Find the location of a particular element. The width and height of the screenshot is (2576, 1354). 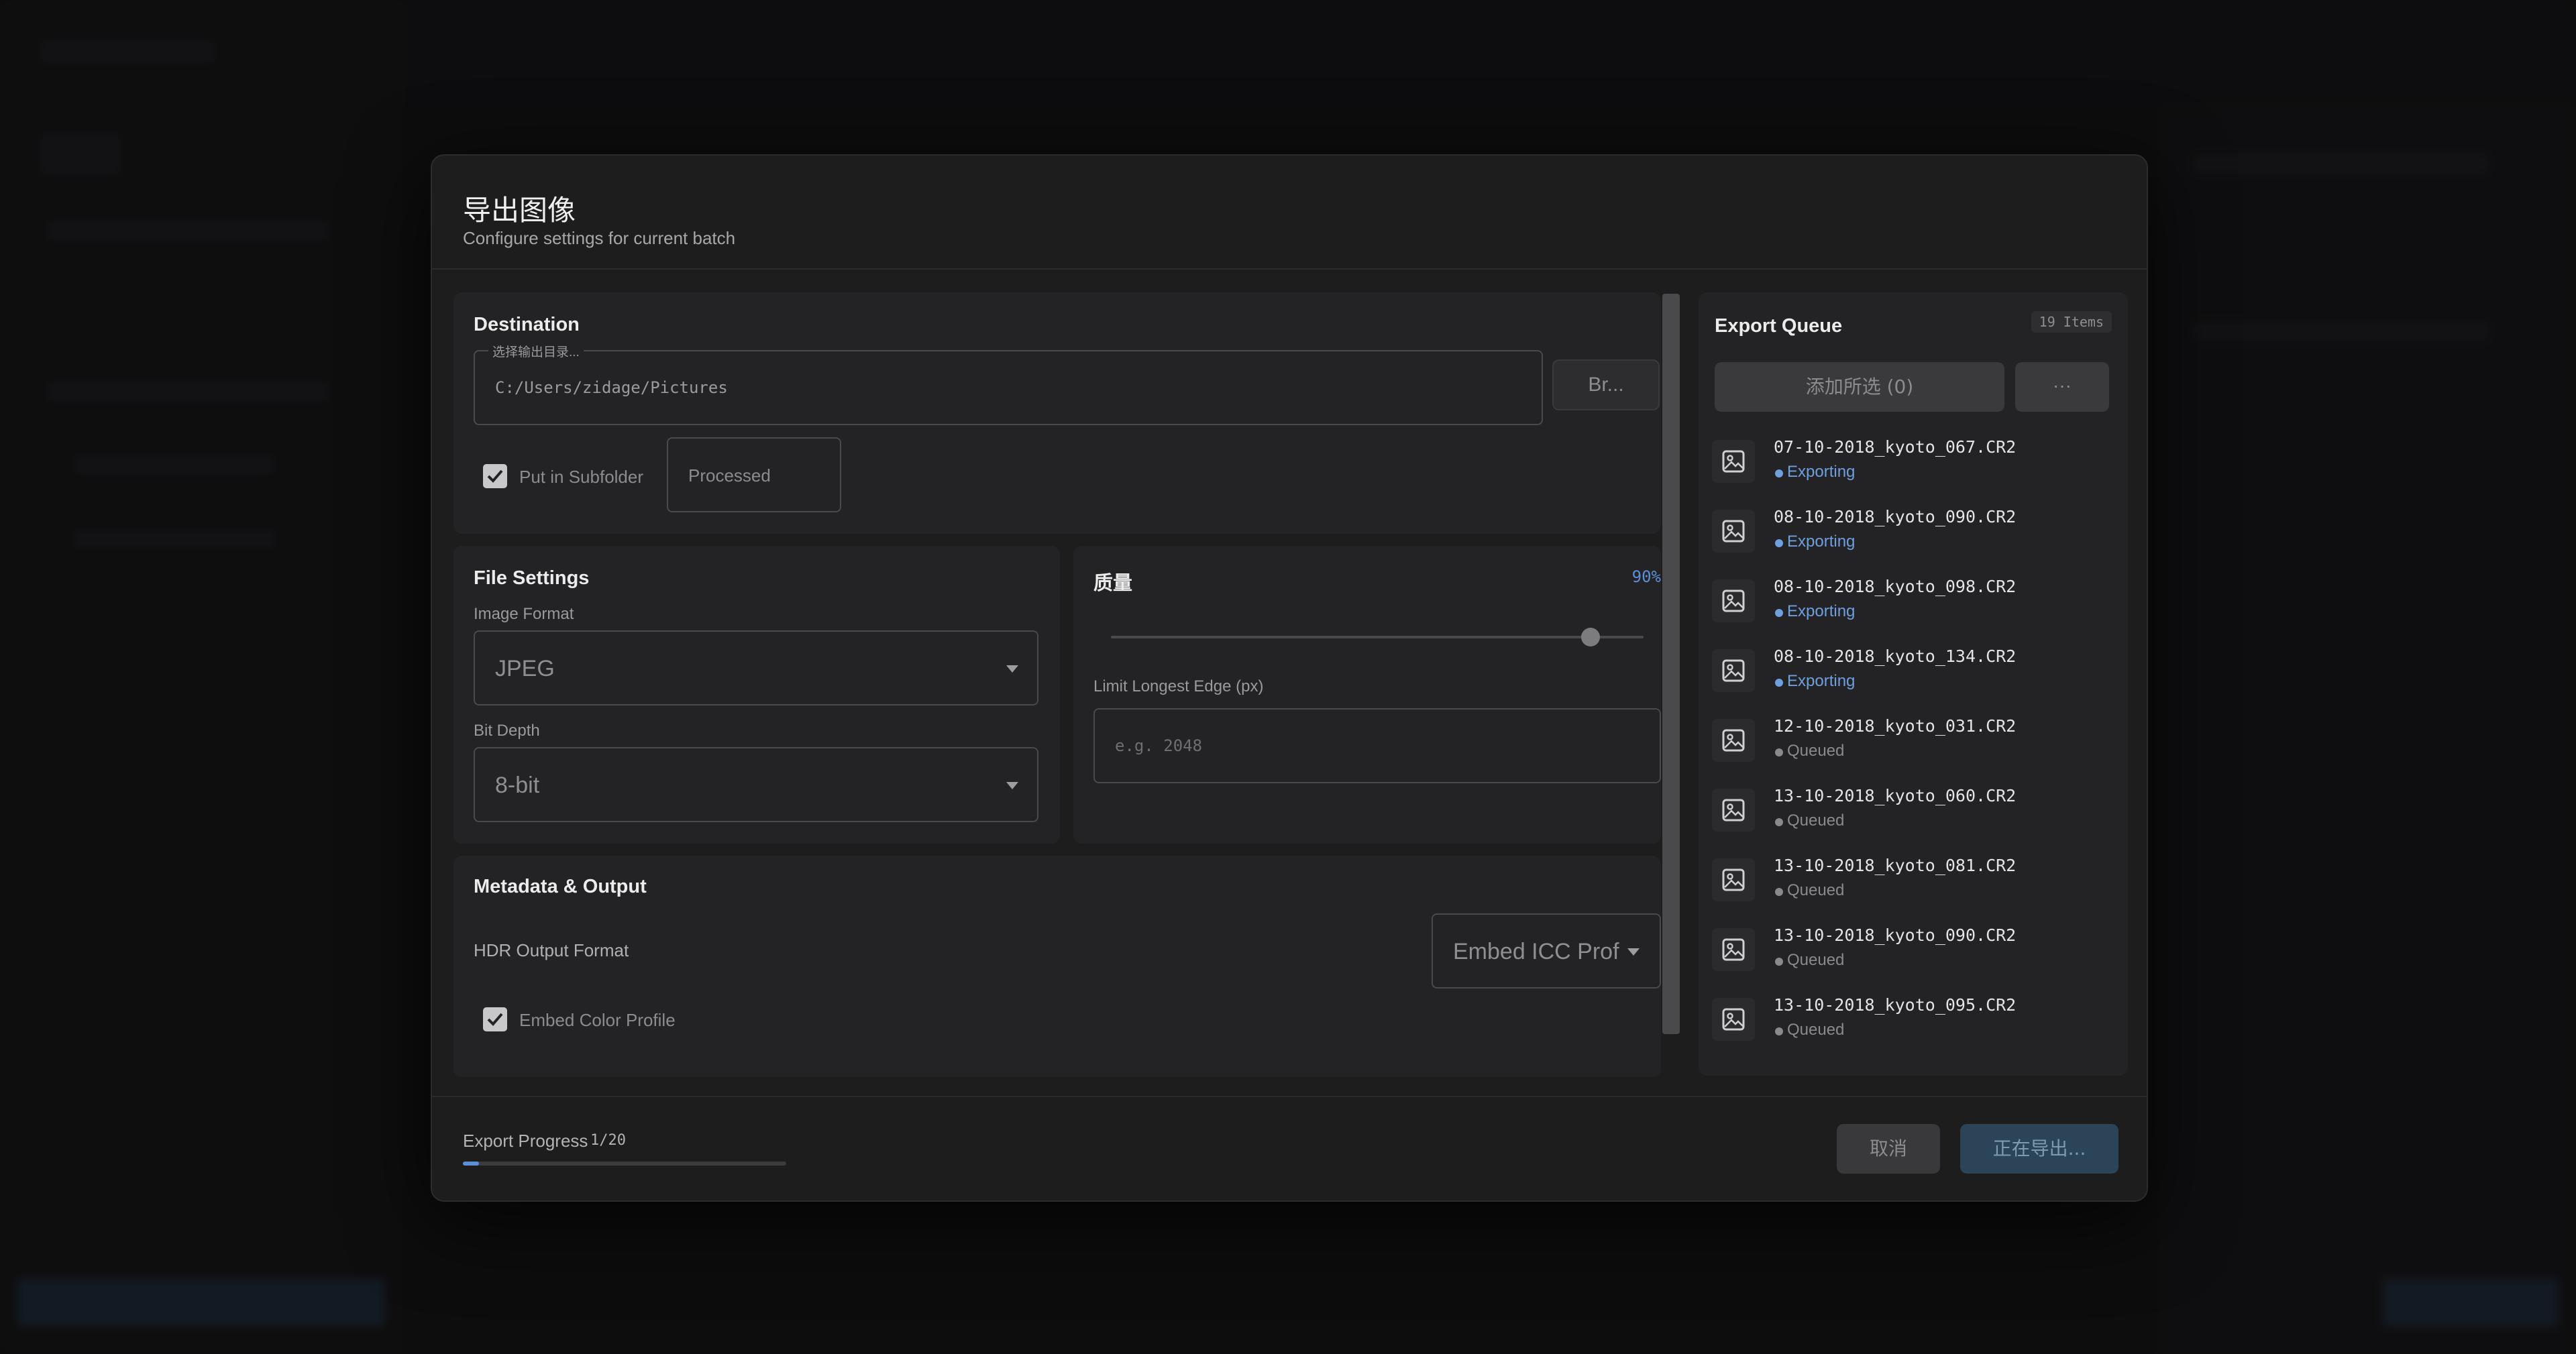

hdr-output-select: Embed ICC Prof is located at coordinates (1546, 951).